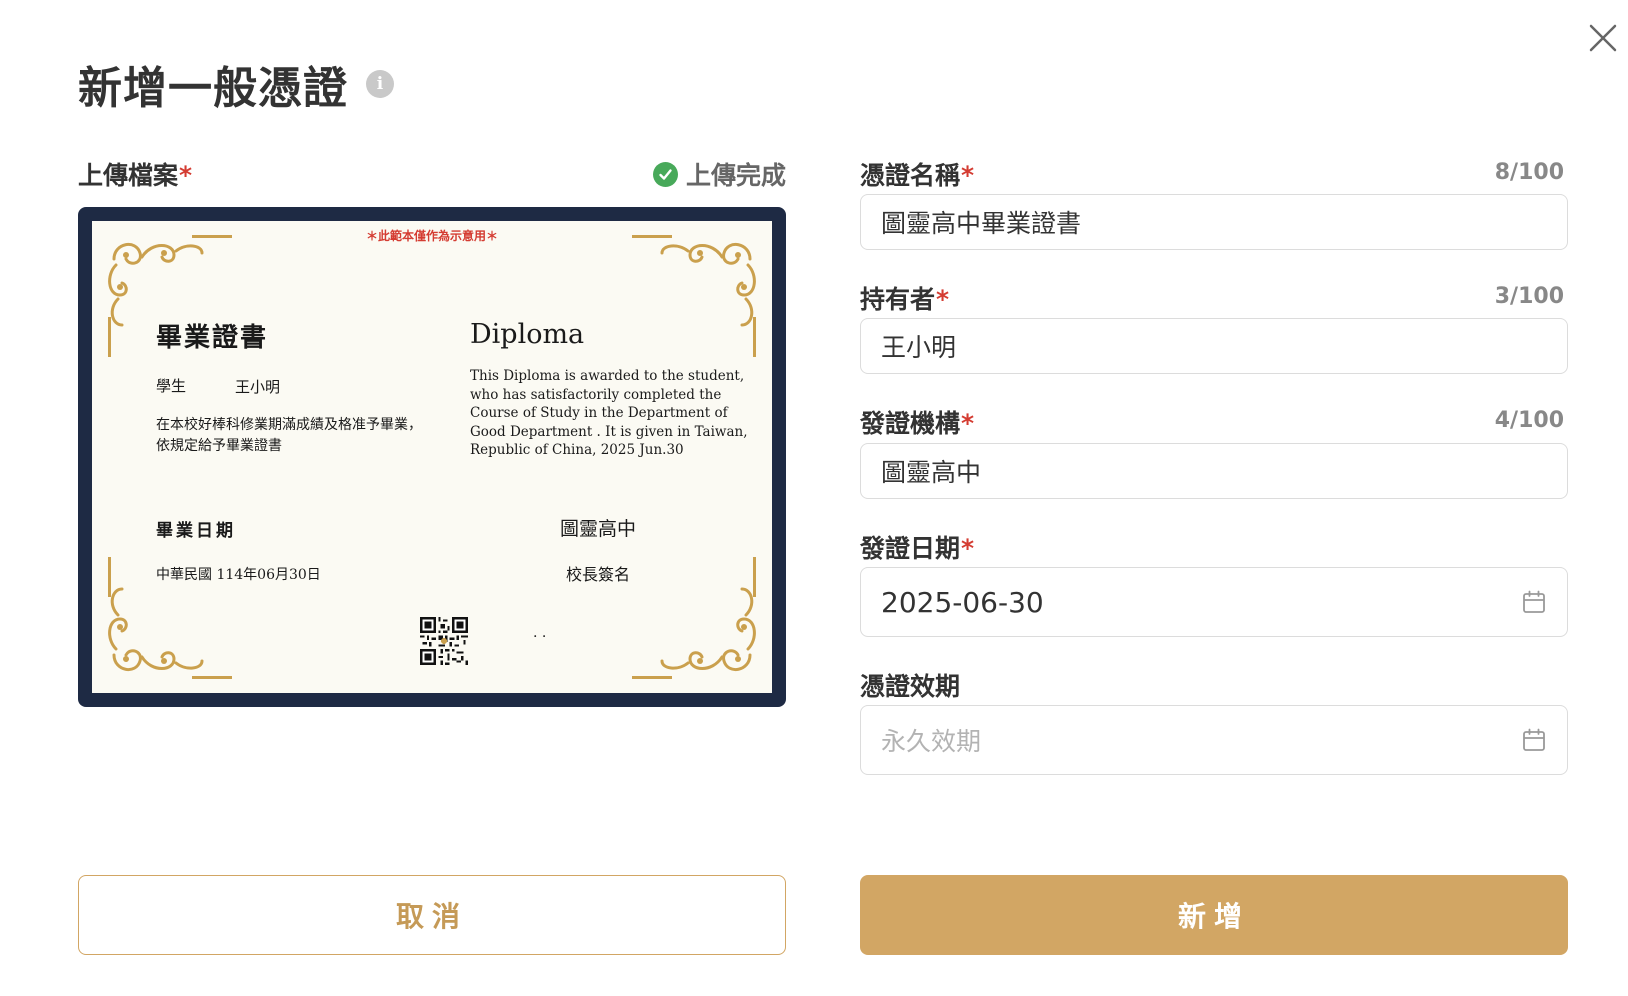 This screenshot has height=996, width=1628. What do you see at coordinates (212, 338) in the screenshot?
I see `certificate-title-zh: 畢業證書` at bounding box center [212, 338].